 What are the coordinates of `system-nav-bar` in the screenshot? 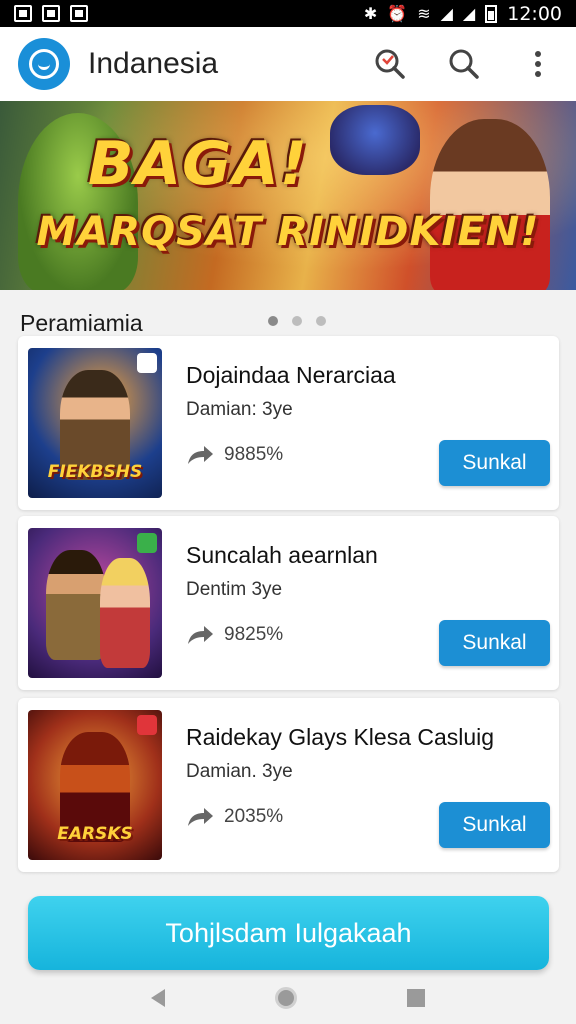 It's located at (288, 998).